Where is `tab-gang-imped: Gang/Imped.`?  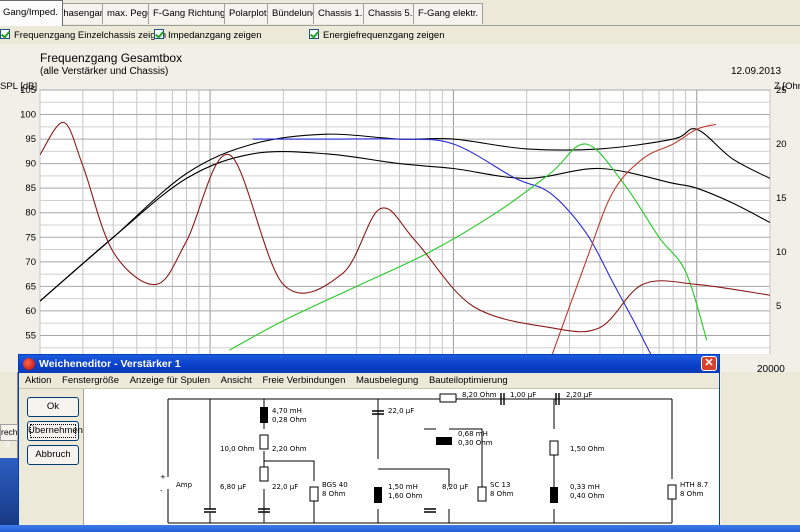 tab-gang-imped: Gang/Imped. is located at coordinates (31, 13).